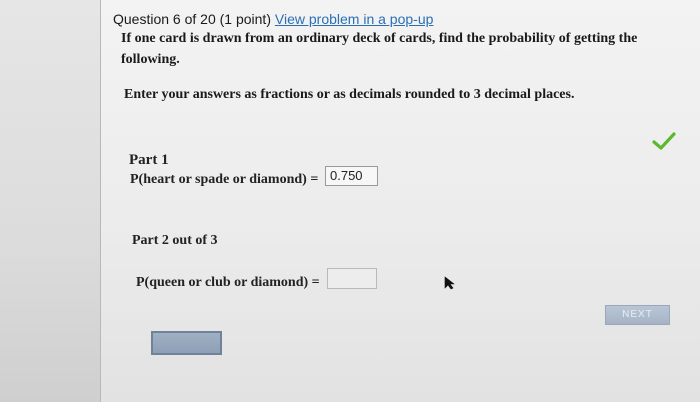  Describe the element at coordinates (351, 176) in the screenshot. I see `part1-answer-field: 0.750` at that location.